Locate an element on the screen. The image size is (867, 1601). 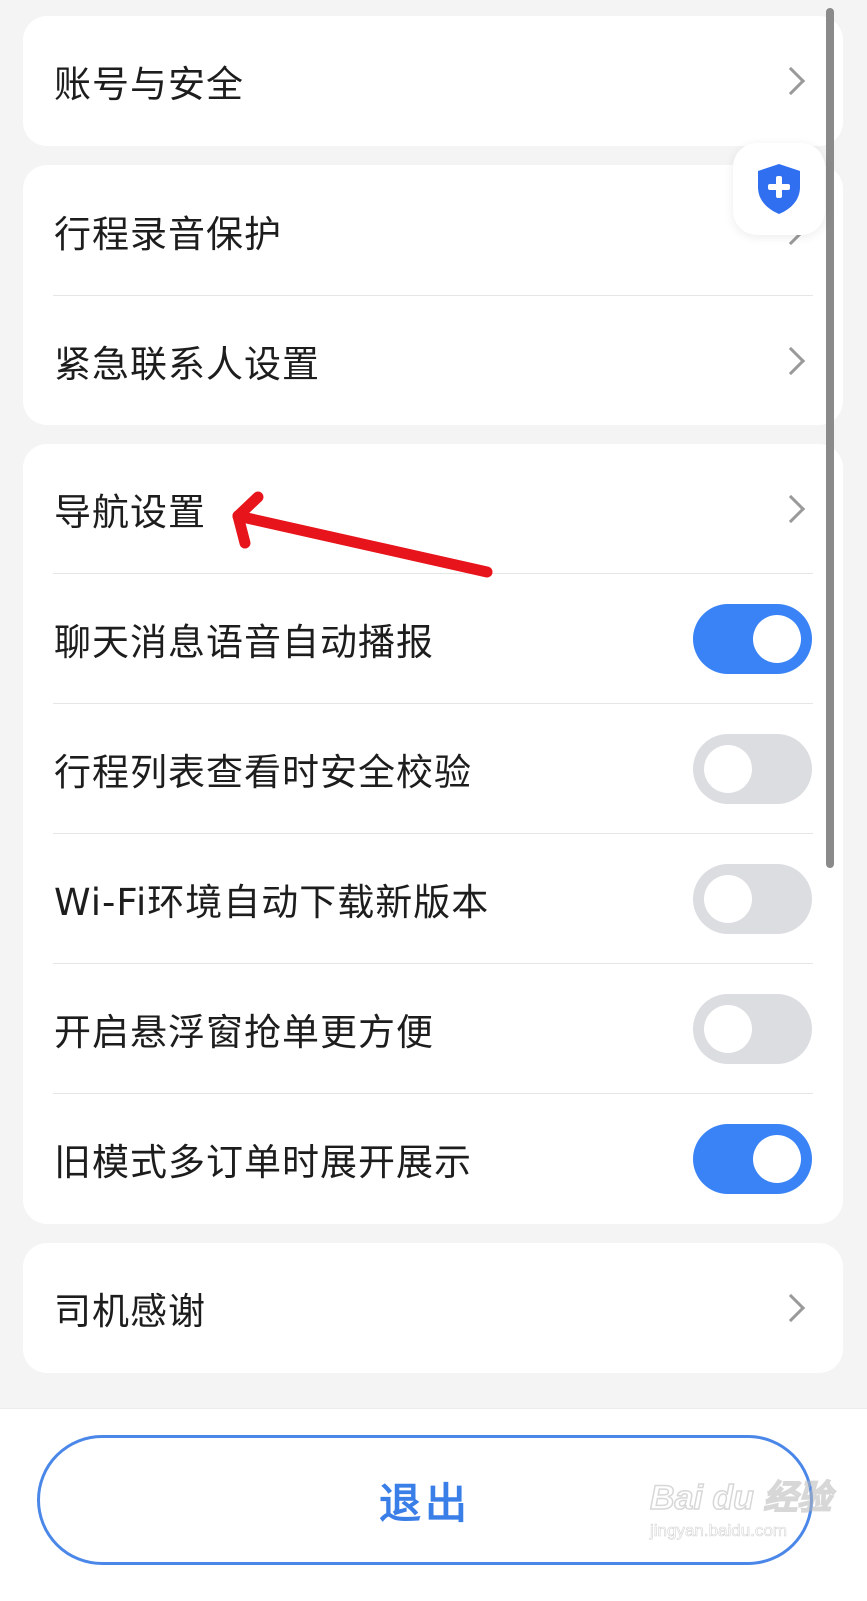
bottom-bar: 退出 is located at coordinates (433, 1504).